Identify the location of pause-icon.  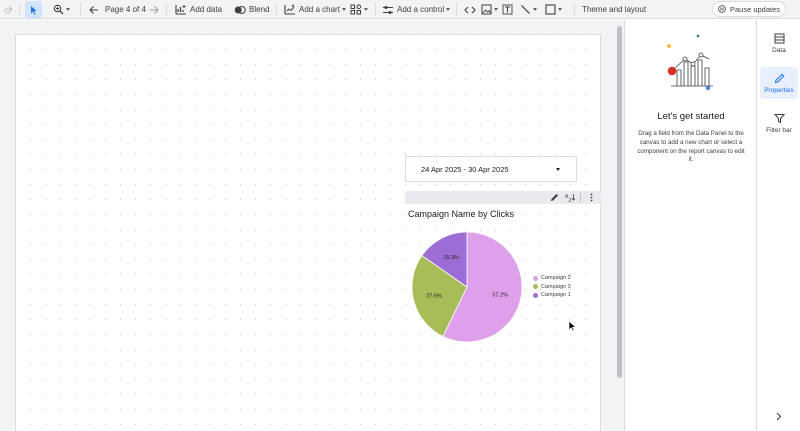
(722, 9).